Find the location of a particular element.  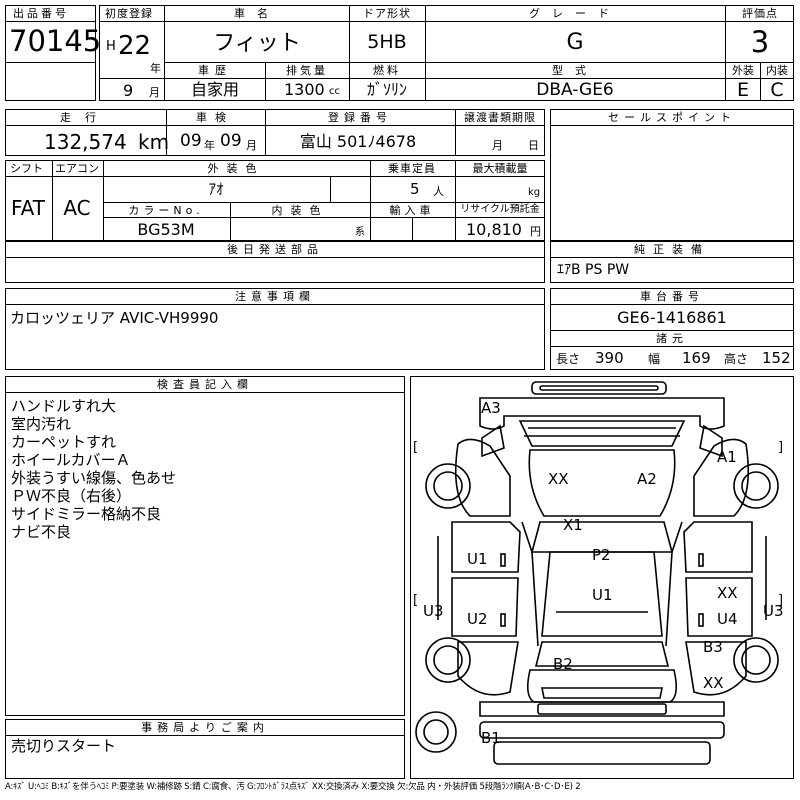

condition-item: 外装うすい線傷、色あせ is located at coordinates (94, 478).